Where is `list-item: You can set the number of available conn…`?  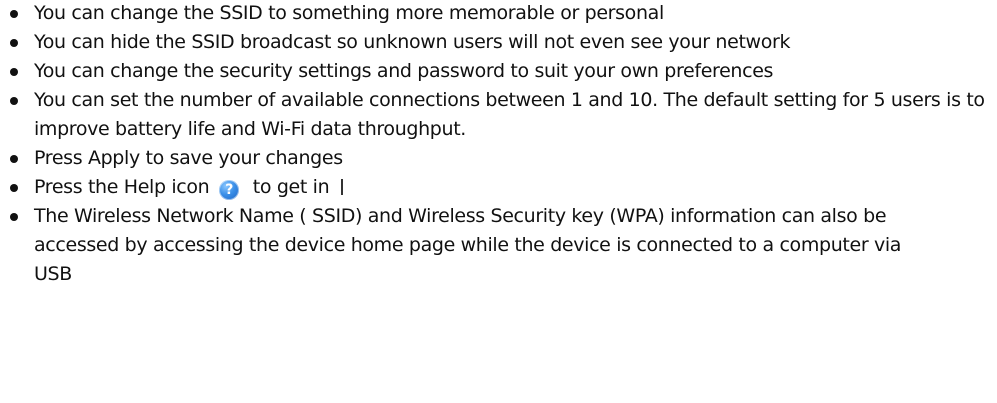
list-item: You can set the number of available conn… is located at coordinates (494, 115).